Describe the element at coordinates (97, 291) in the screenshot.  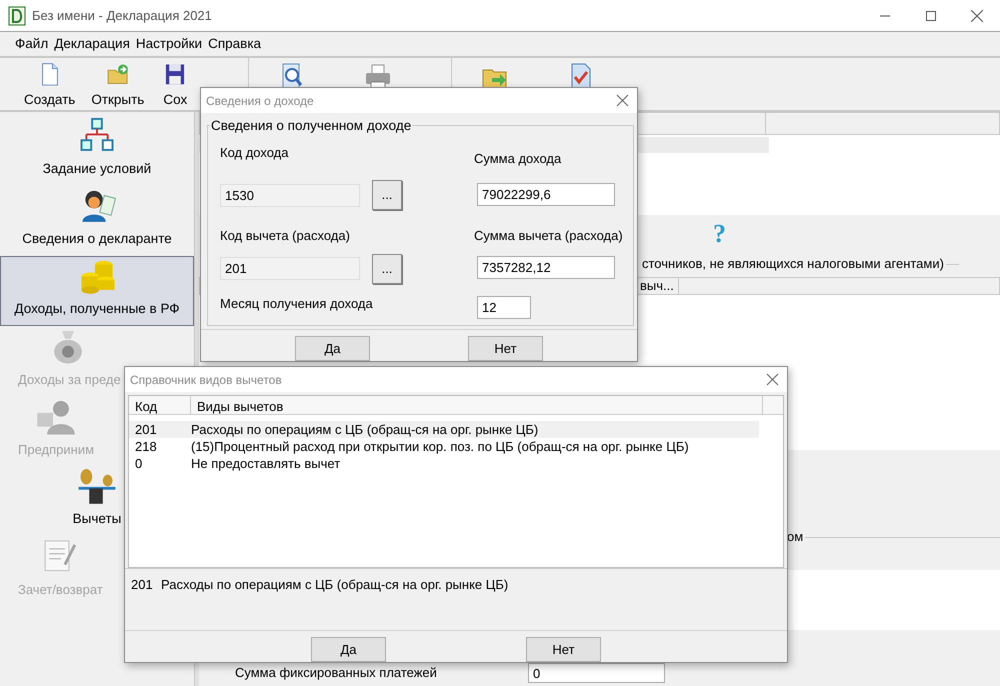
I see `sidebar-item: Доходы, полученные в РФ` at that location.